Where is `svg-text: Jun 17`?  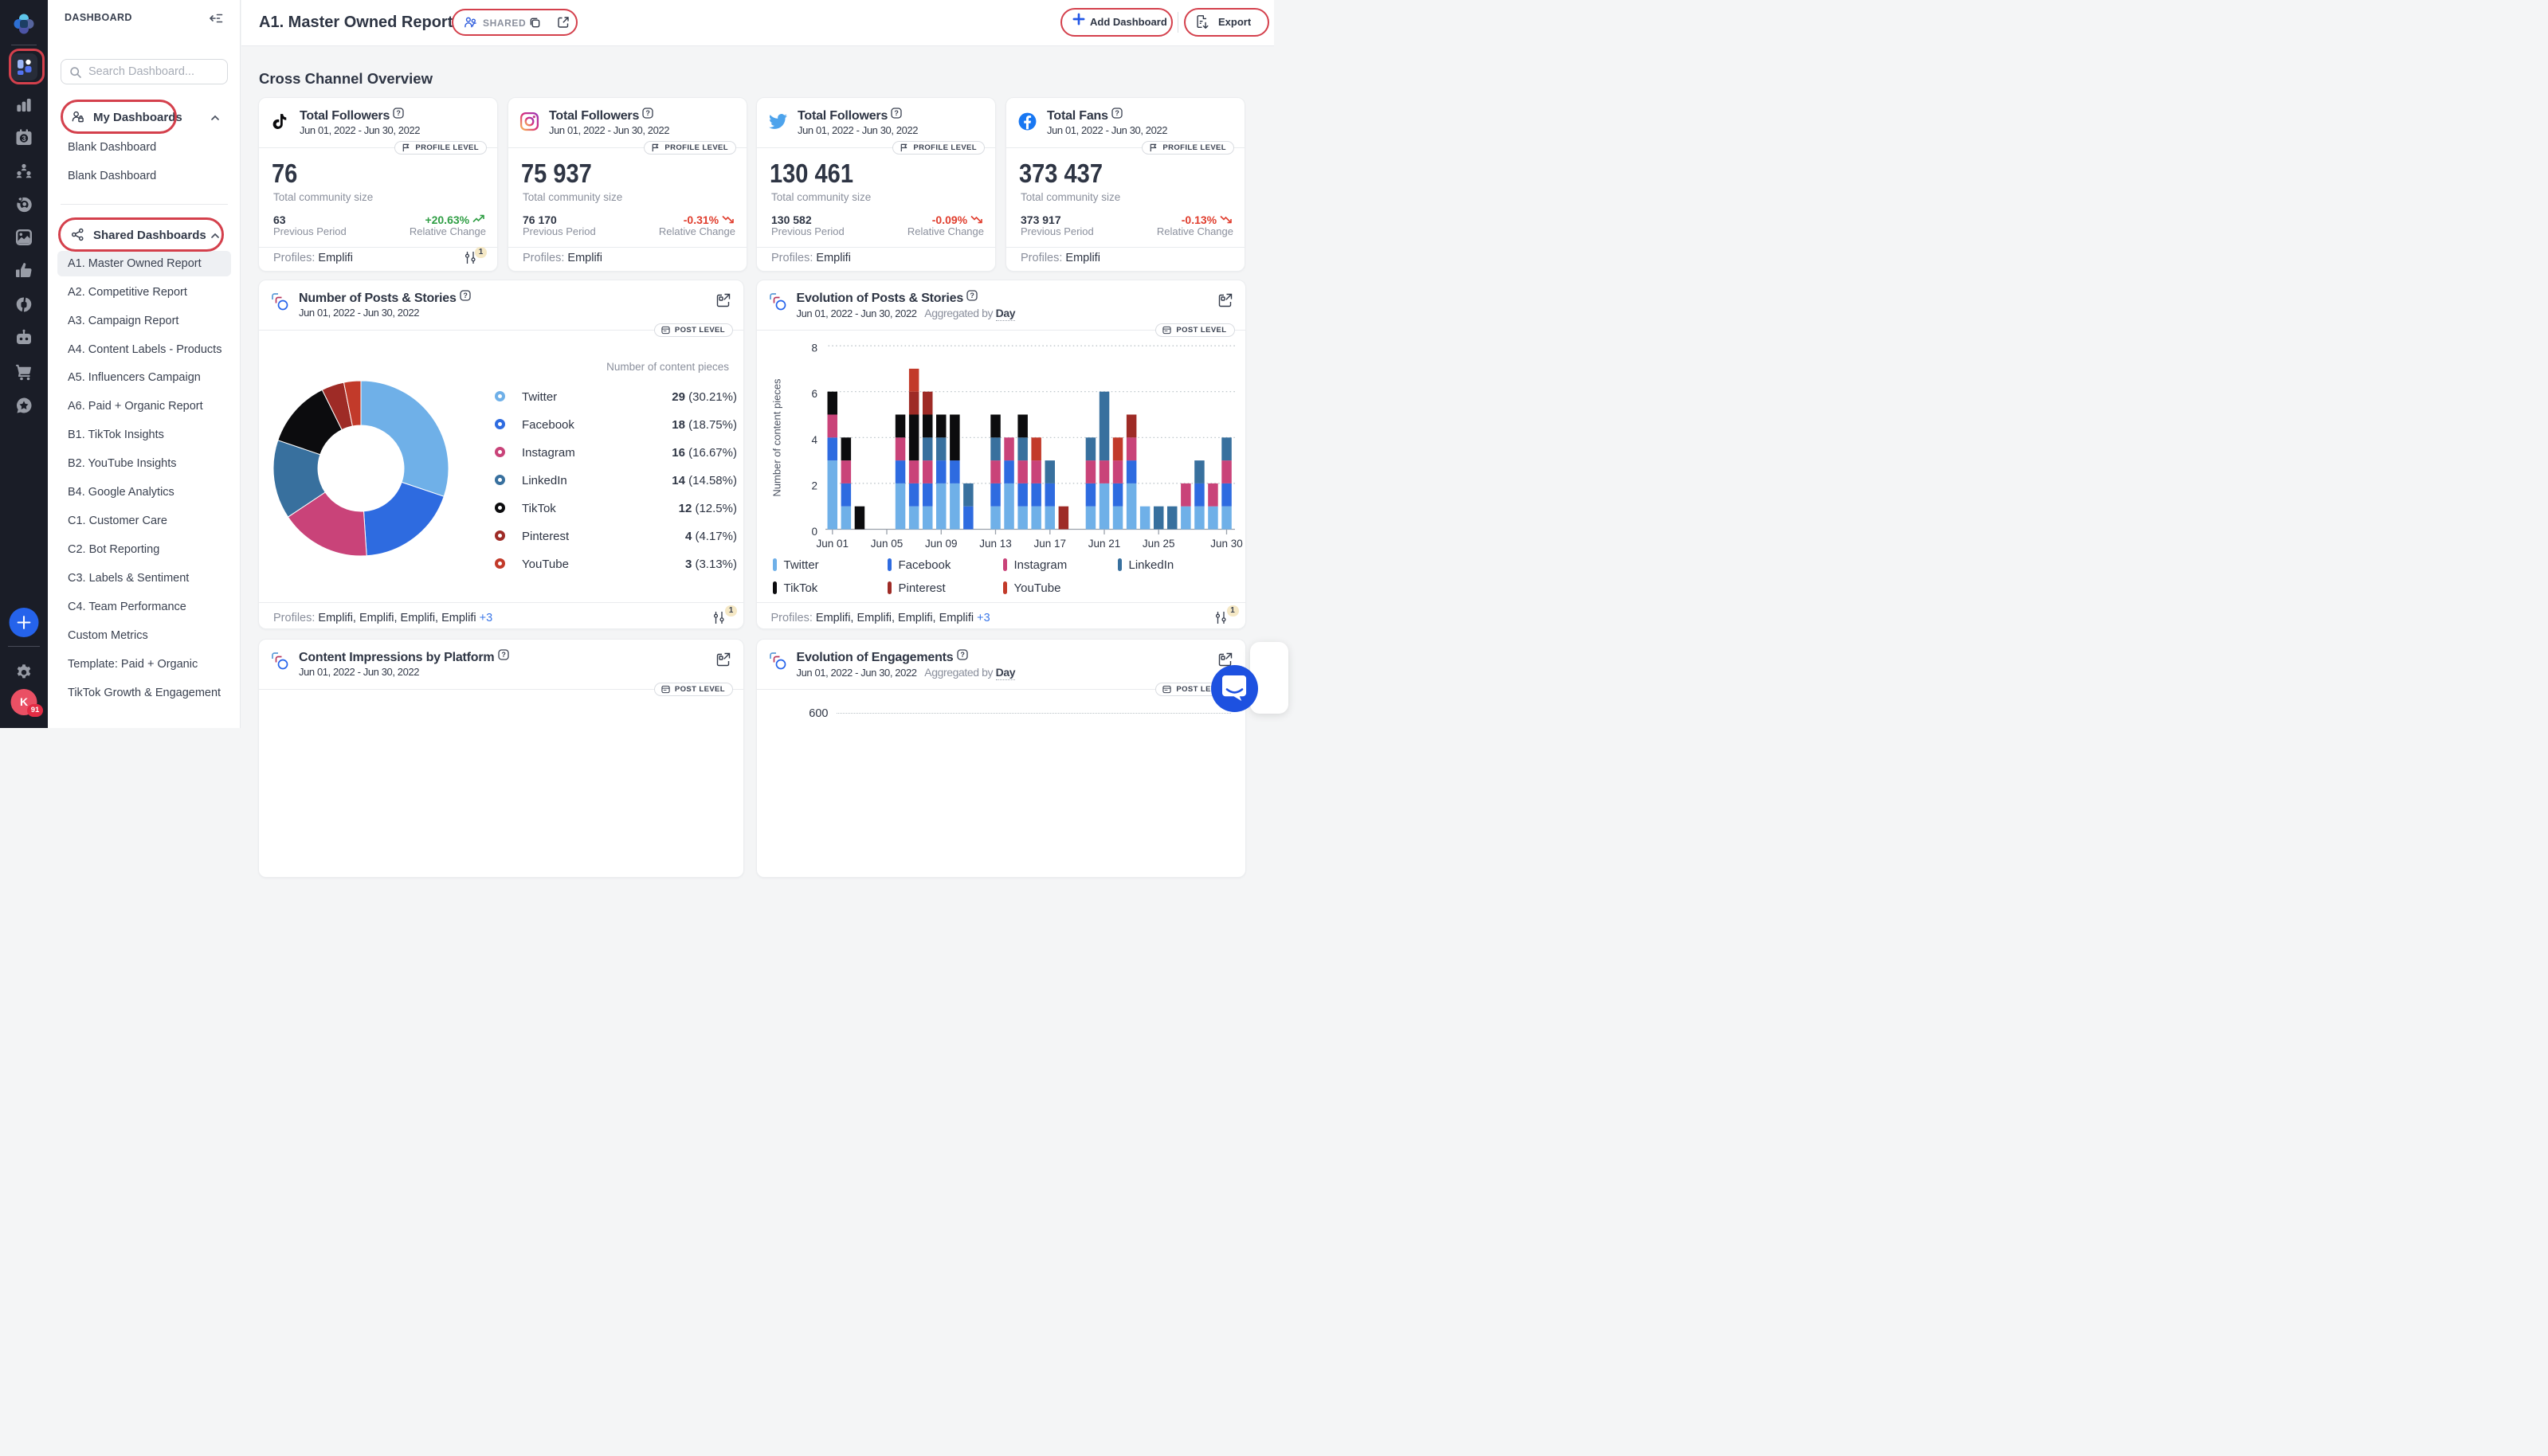 svg-text: Jun 17 is located at coordinates (1049, 544).